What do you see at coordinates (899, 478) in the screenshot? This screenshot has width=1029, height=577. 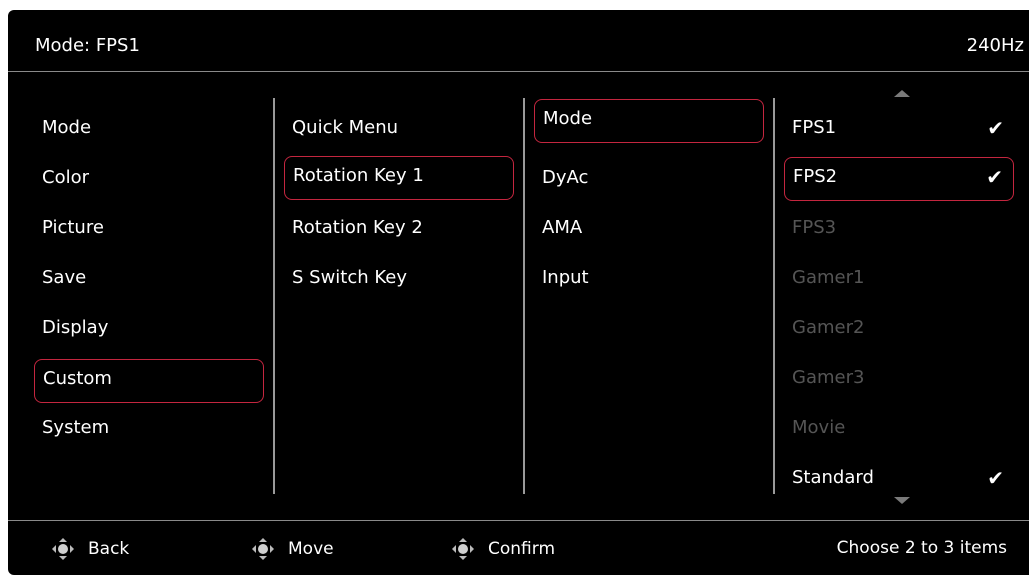 I see `value-item-standard: Standard ✔` at bounding box center [899, 478].